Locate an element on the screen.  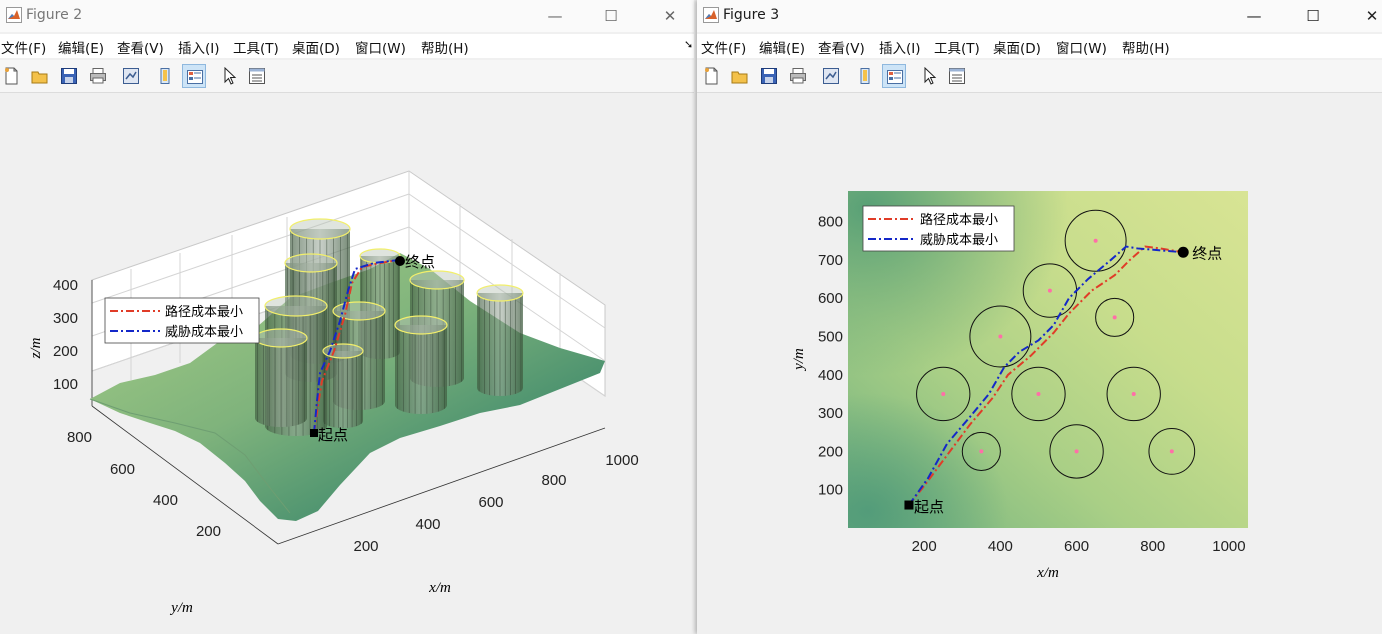
z-tick-label: 400 is located at coordinates (65, 285).